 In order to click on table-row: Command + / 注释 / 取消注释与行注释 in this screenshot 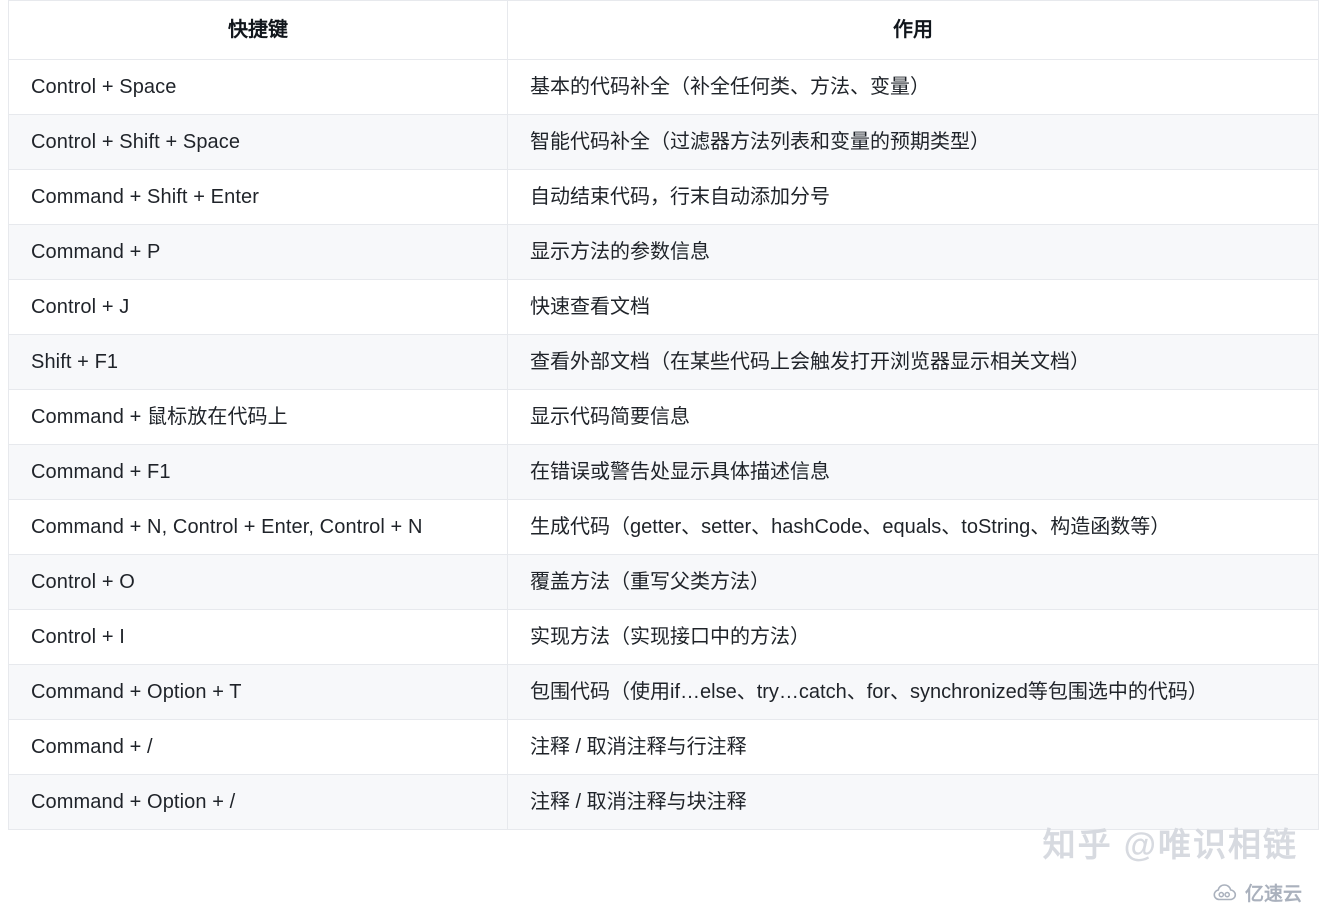, I will do `click(663, 747)`.